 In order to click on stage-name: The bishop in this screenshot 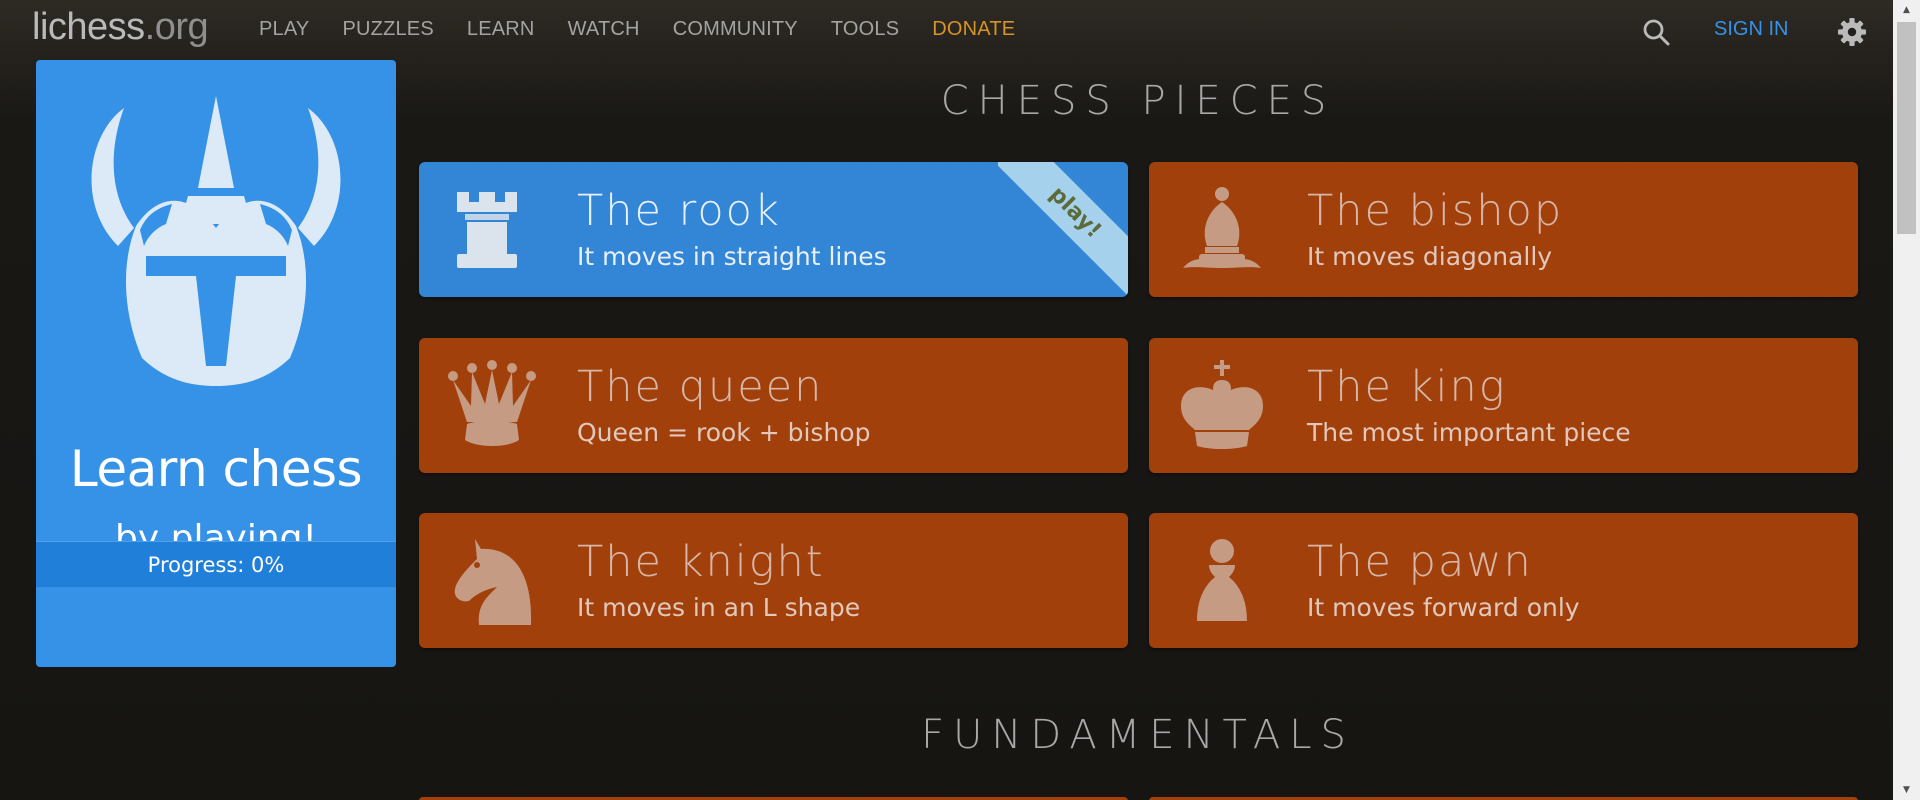, I will do `click(1435, 211)`.